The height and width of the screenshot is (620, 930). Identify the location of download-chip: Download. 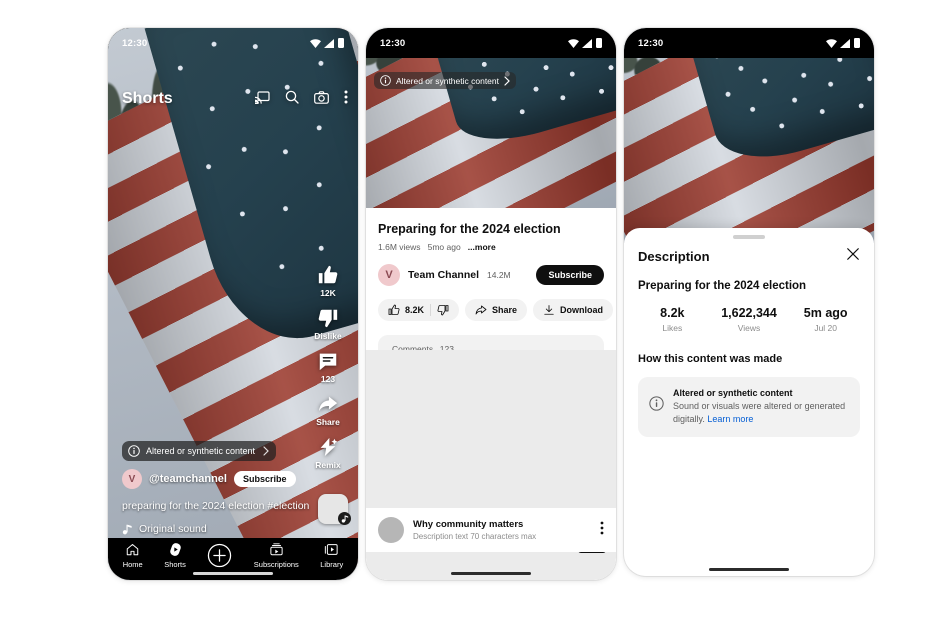
(573, 309).